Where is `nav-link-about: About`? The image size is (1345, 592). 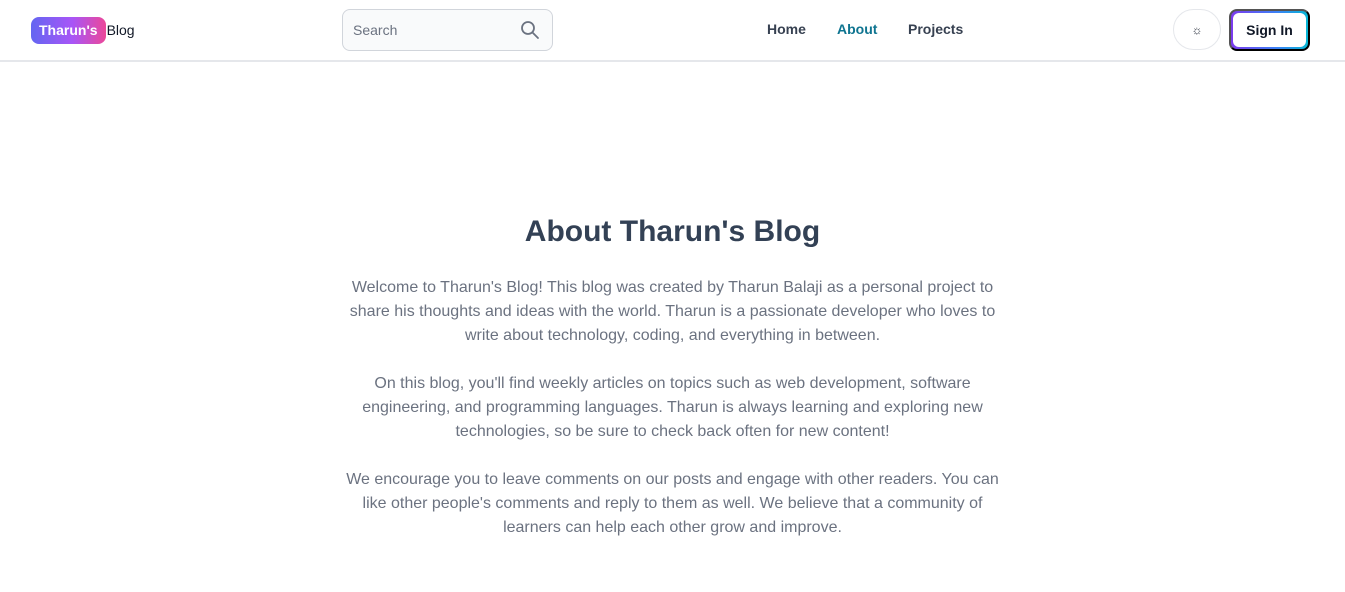 nav-link-about: About is located at coordinates (857, 29).